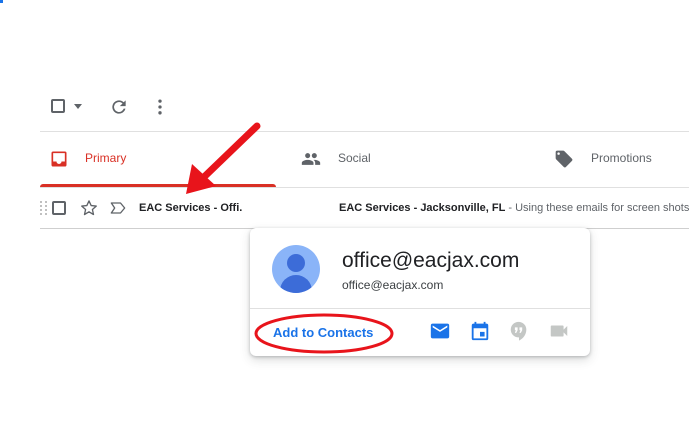 The width and height of the screenshot is (689, 432). What do you see at coordinates (597, 208) in the screenshot?
I see `email-snippet: - Using these emails for screen shots fo` at bounding box center [597, 208].